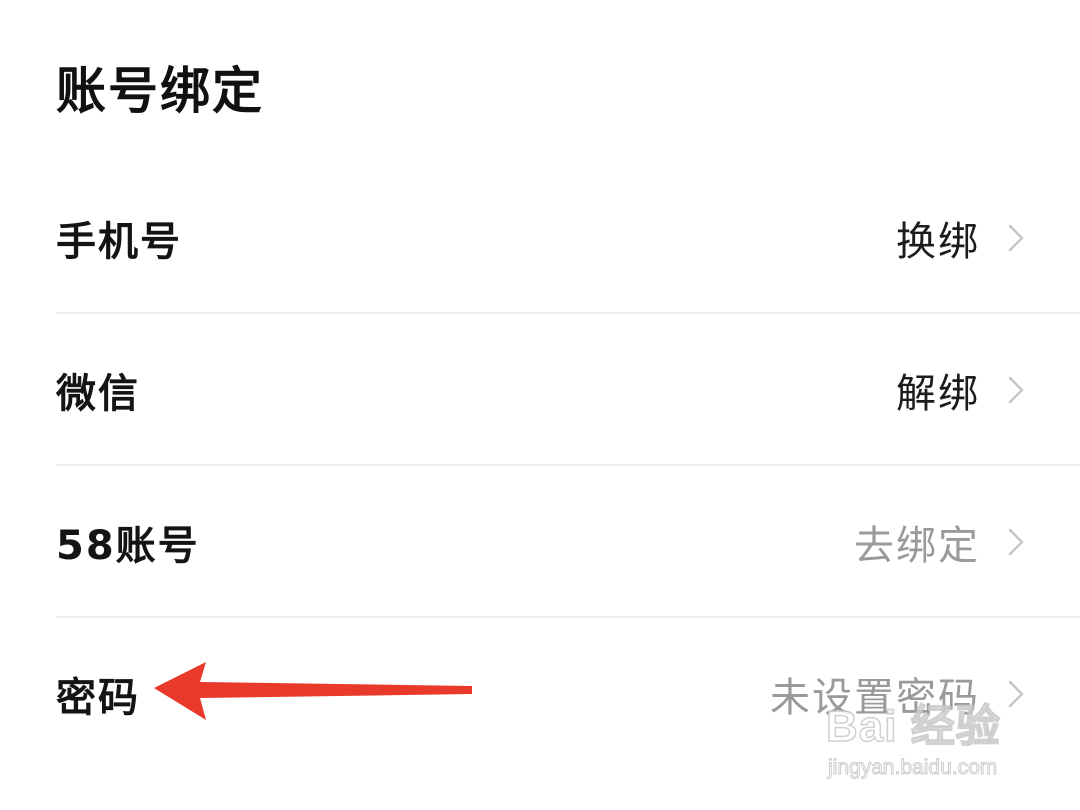 The image size is (1080, 810). Describe the element at coordinates (917, 542) in the screenshot. I see `row-action-bind: 去绑定` at that location.